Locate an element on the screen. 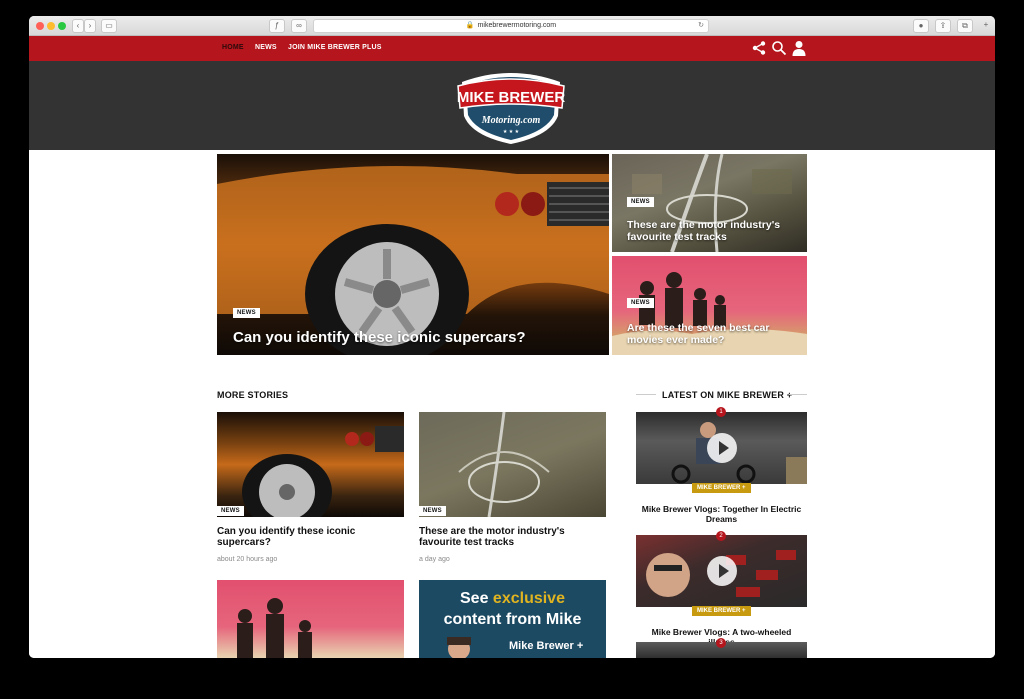  back-icon: ‹ is located at coordinates (78, 26).